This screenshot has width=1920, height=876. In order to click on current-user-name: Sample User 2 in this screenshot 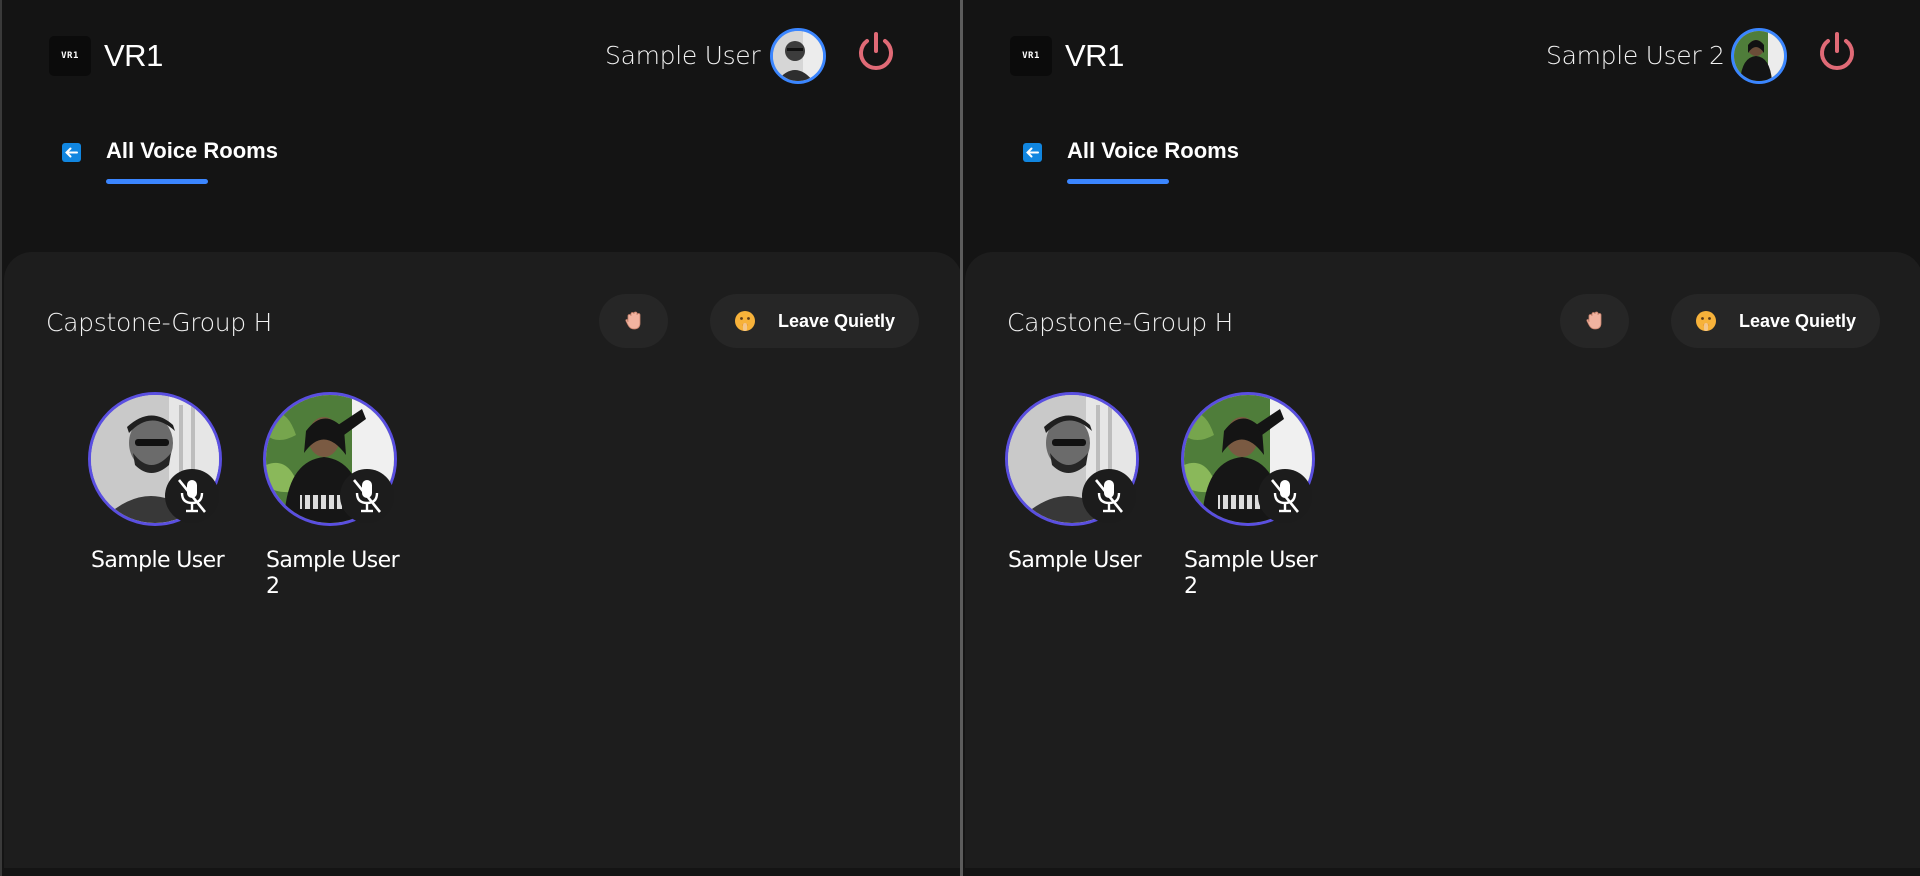, I will do `click(1635, 55)`.